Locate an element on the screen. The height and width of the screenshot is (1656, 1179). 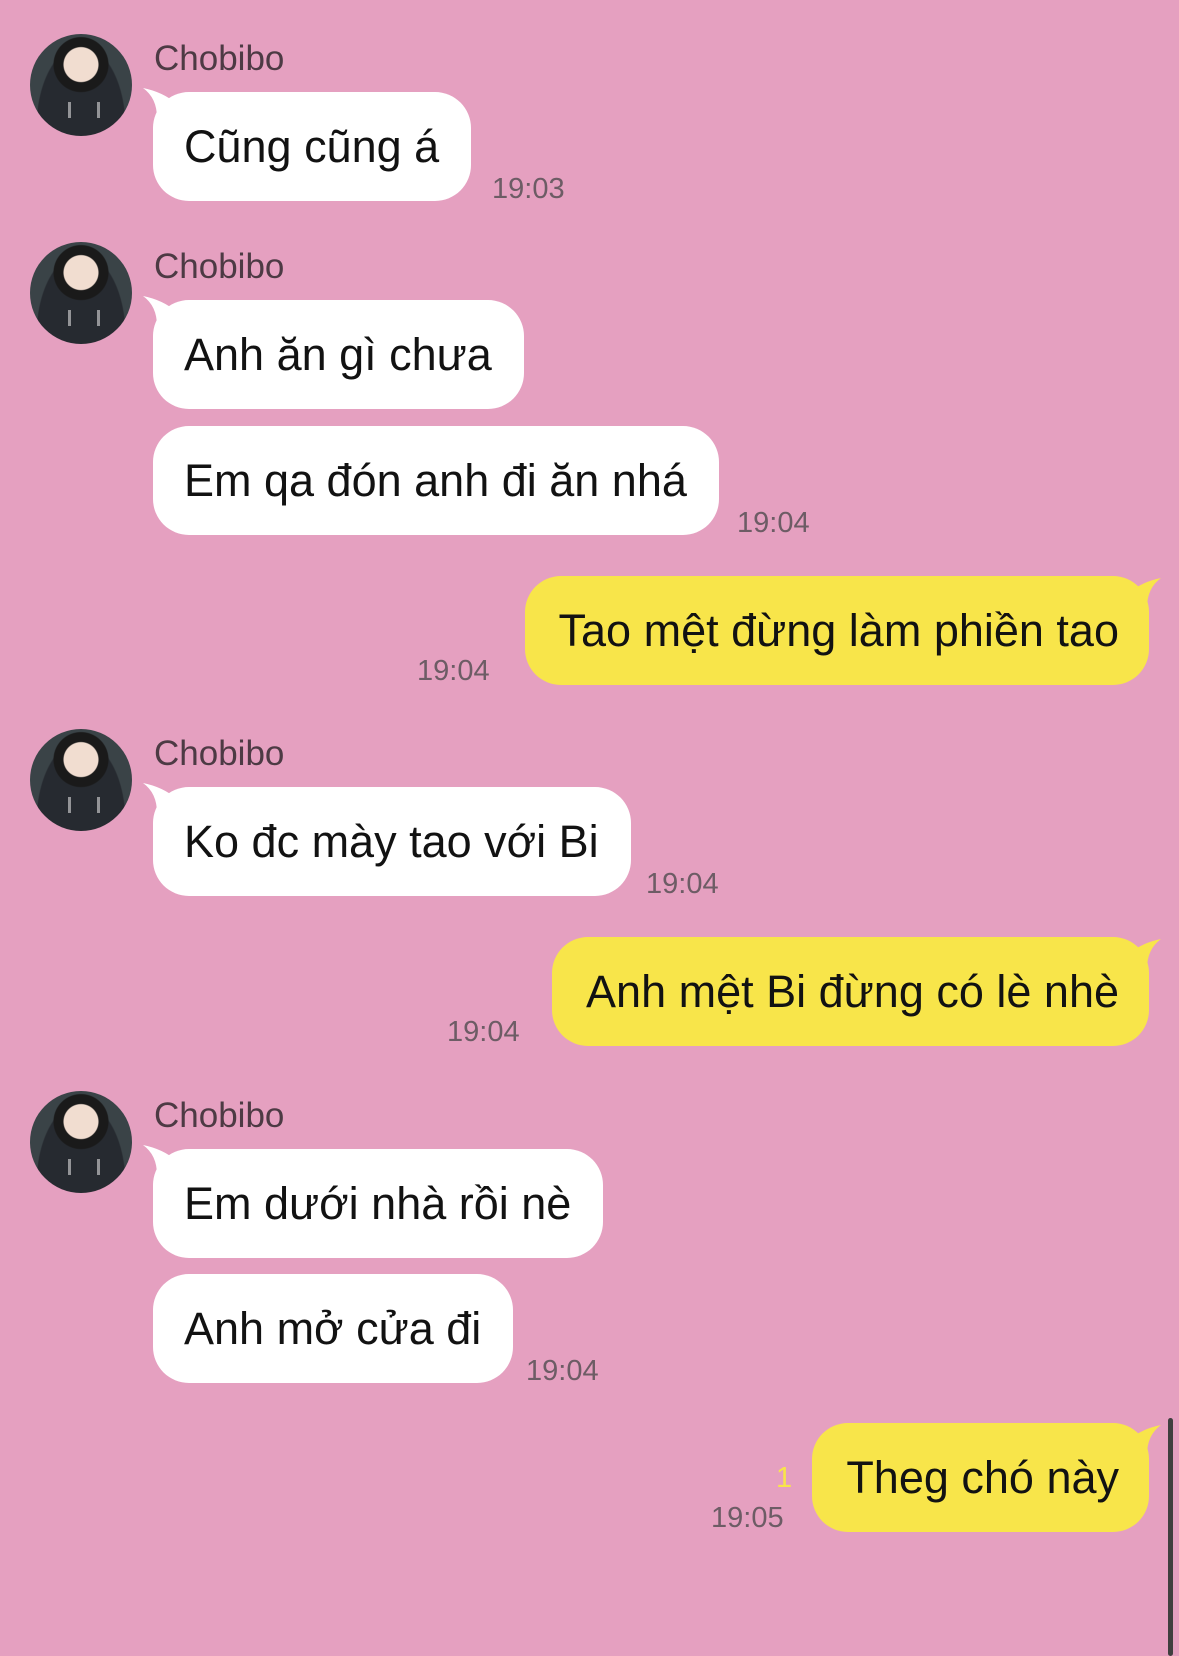
unread-count: 1 is located at coordinates (784, 1478).